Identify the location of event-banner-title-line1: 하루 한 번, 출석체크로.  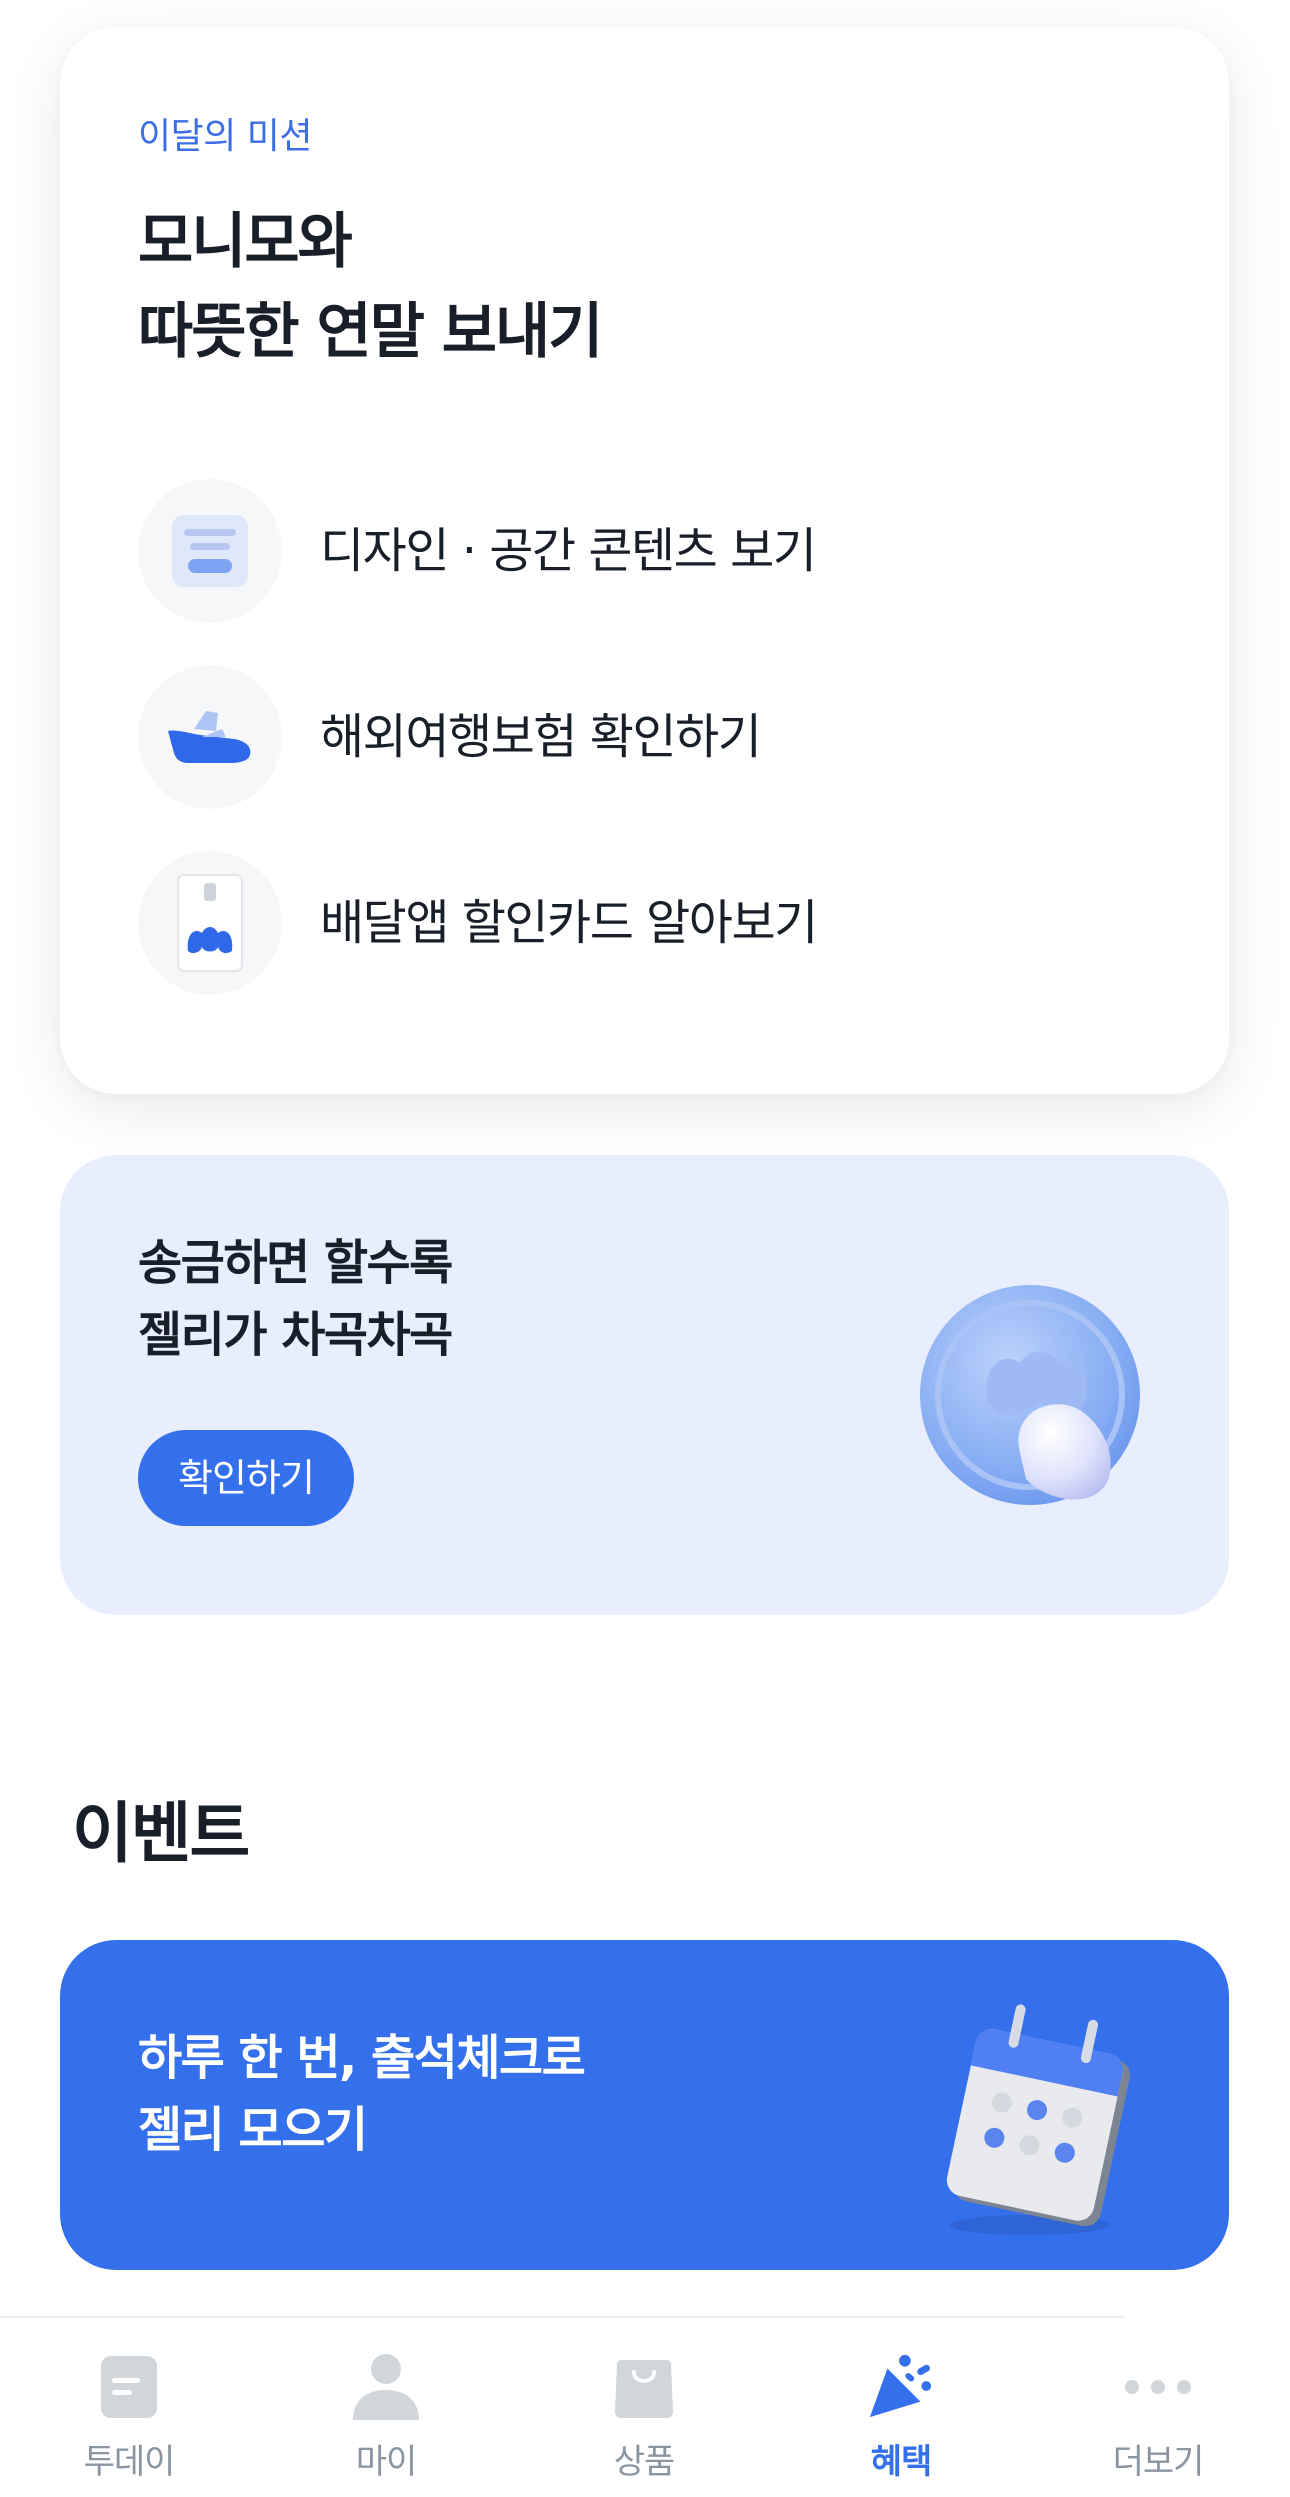
(362, 2058).